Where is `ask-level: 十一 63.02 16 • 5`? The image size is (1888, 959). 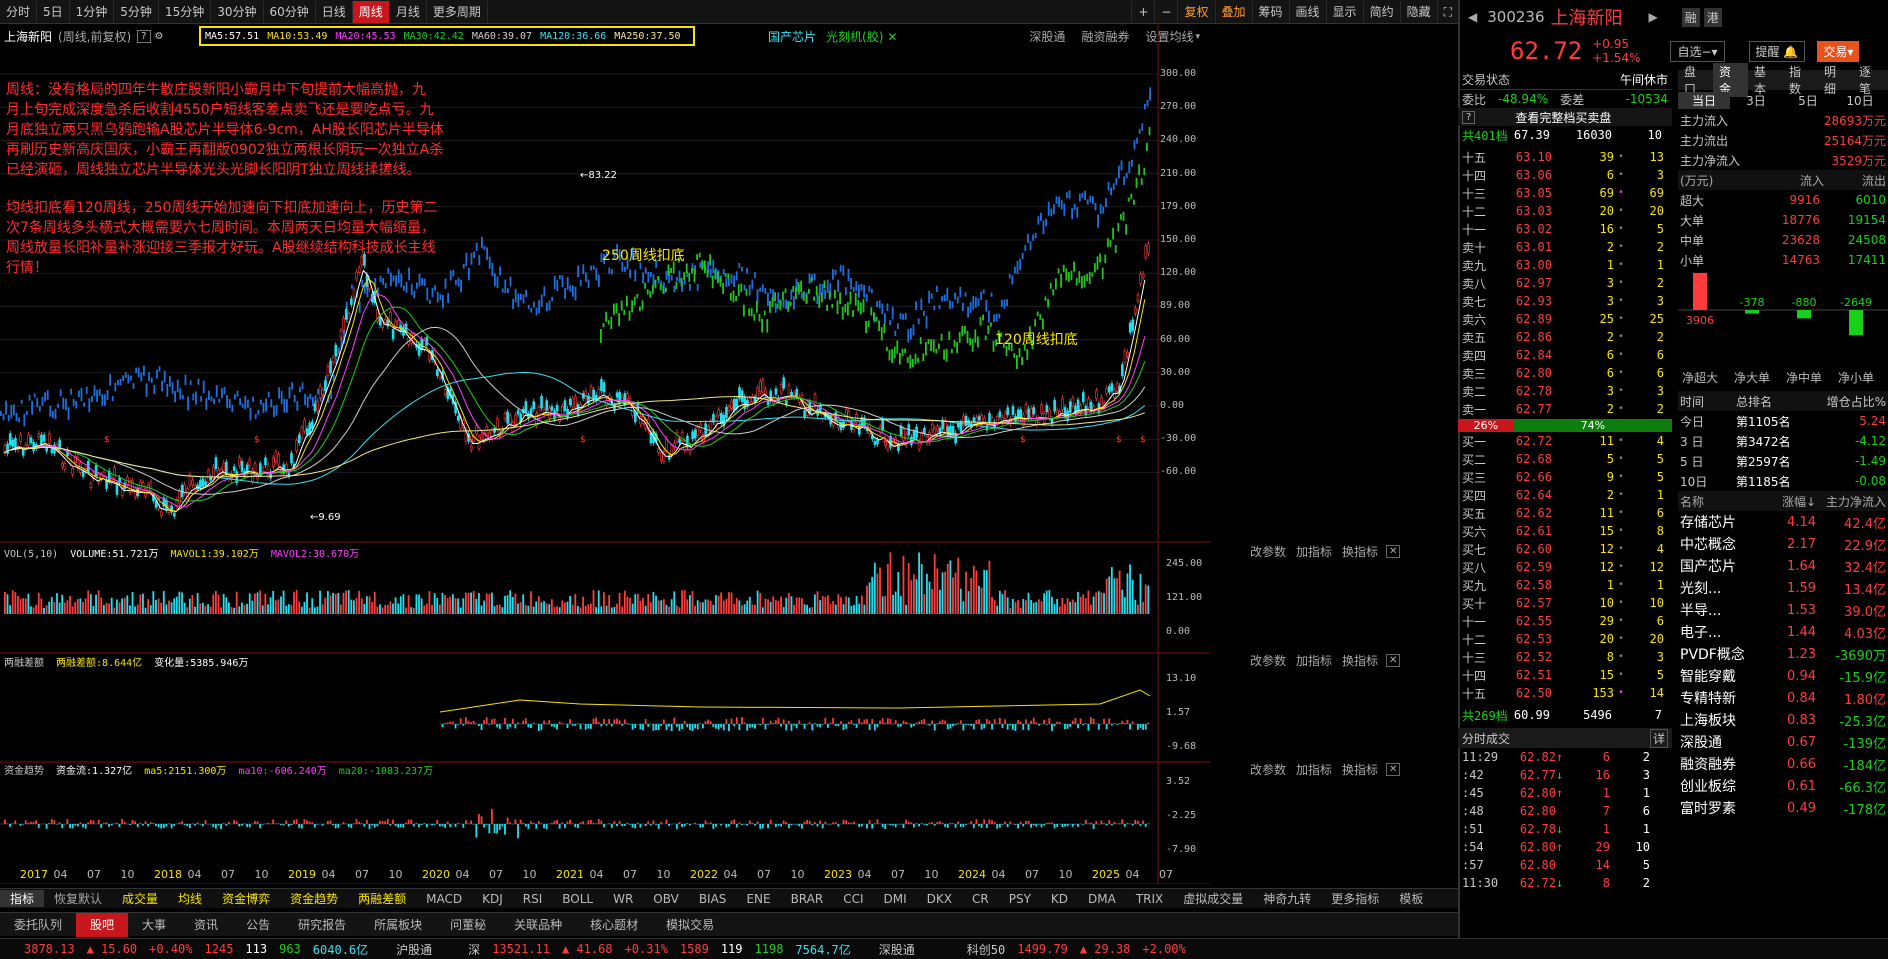
ask-level: 十一 63.02 16 • 5 is located at coordinates (1565, 229).